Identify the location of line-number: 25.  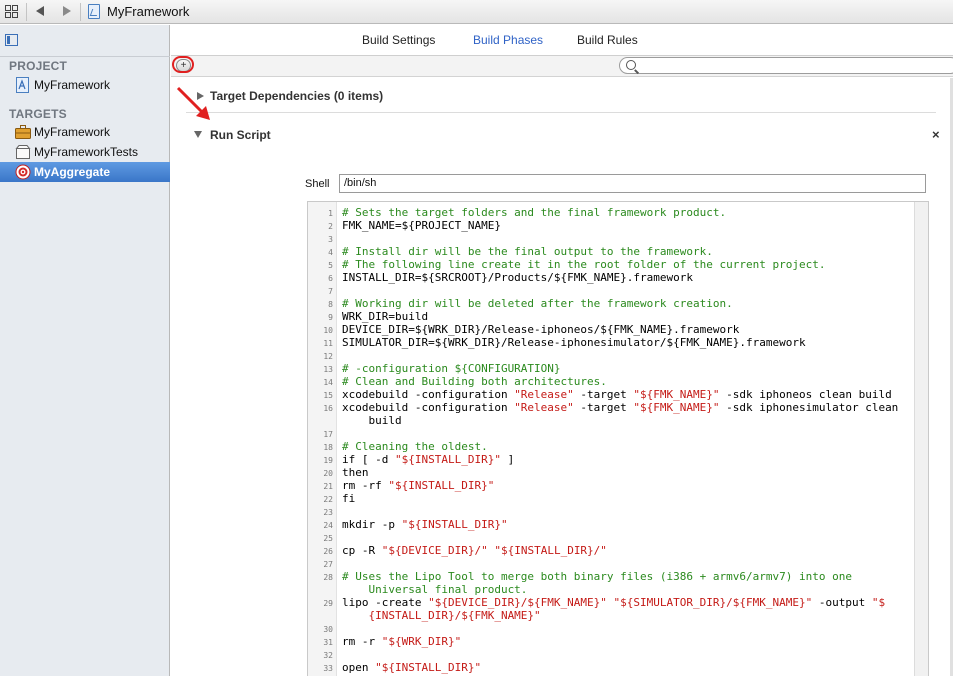
(328, 538).